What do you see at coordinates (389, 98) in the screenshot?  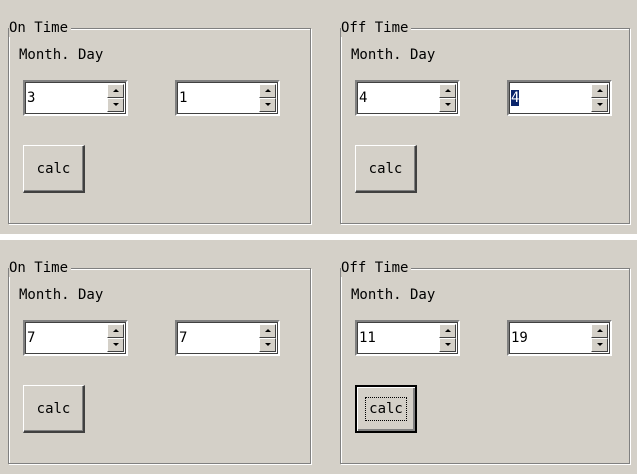 I see `off-month-input: 4` at bounding box center [389, 98].